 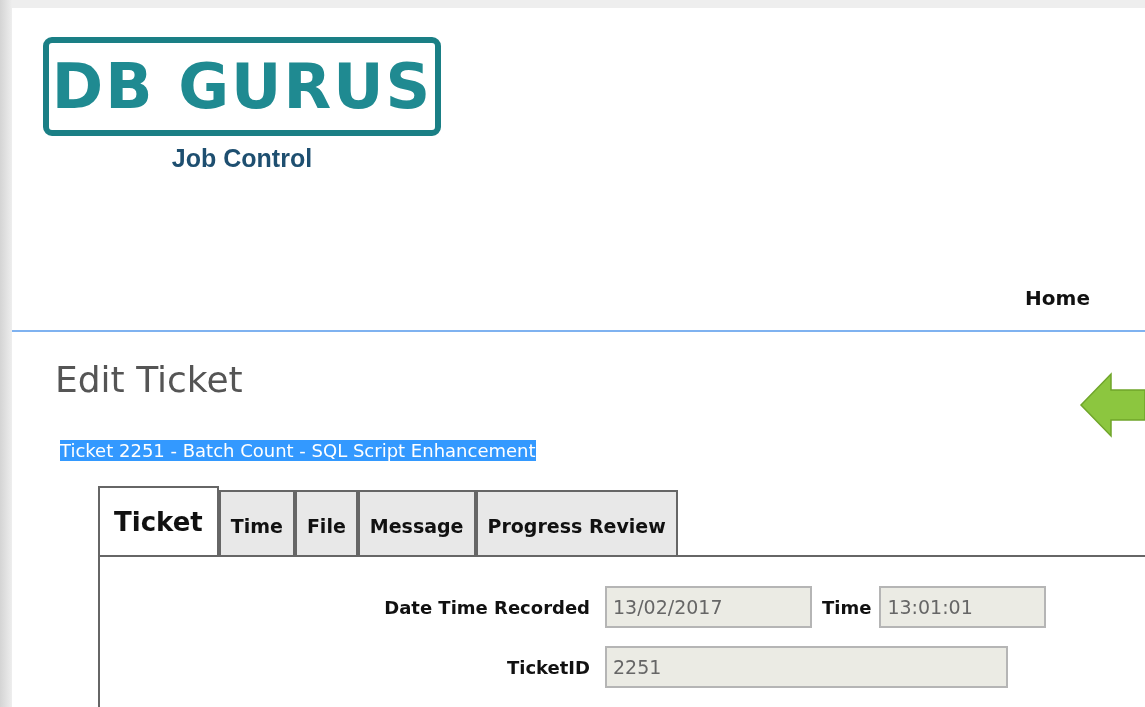 I want to click on tab: Message, so click(x=416, y=522).